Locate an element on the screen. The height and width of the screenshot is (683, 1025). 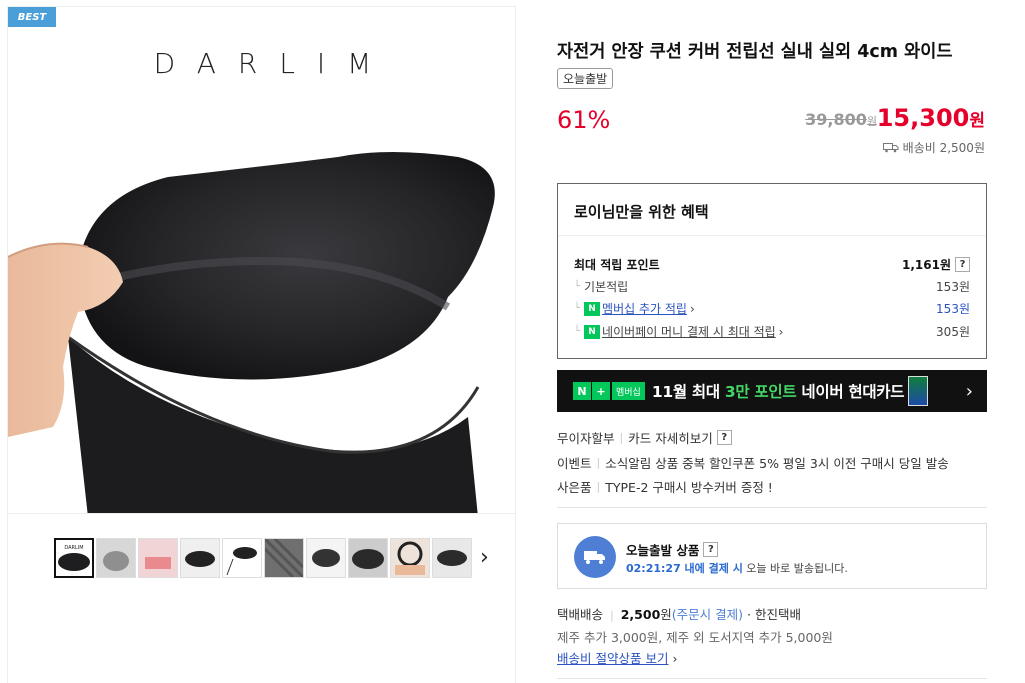
membership-link: 멤버십 추가 적립 is located at coordinates (644, 308).